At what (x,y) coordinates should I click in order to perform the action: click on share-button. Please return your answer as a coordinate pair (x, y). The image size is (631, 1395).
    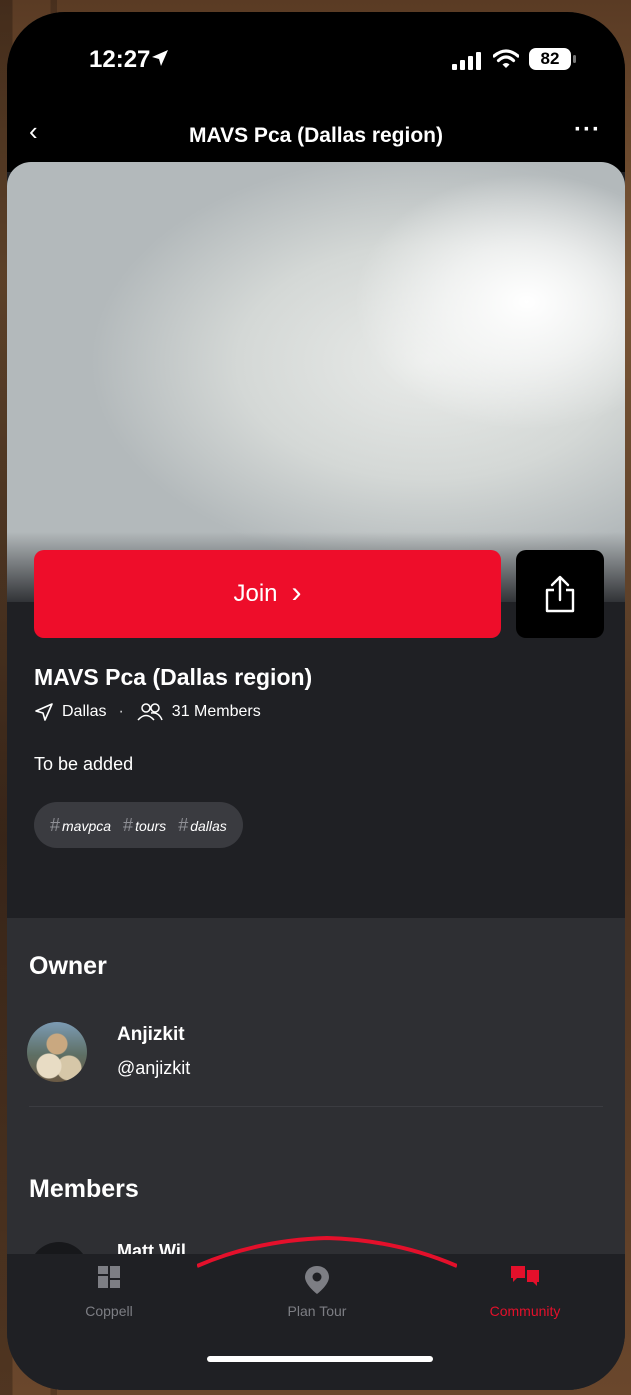
    Looking at the image, I should click on (560, 594).